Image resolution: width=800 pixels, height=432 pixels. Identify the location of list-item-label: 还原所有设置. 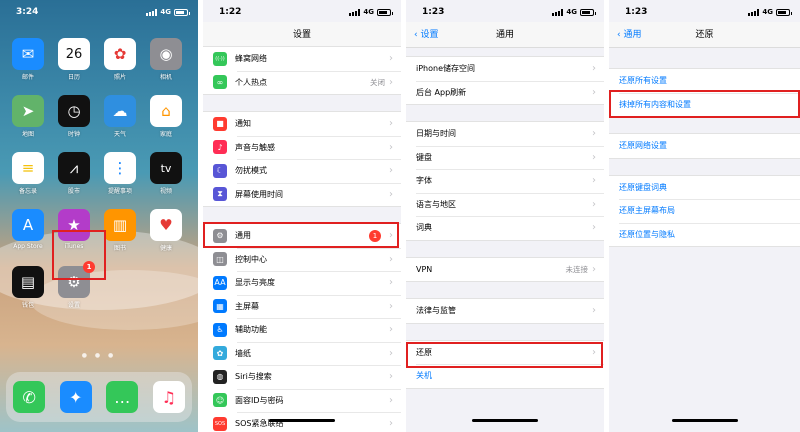
(643, 81).